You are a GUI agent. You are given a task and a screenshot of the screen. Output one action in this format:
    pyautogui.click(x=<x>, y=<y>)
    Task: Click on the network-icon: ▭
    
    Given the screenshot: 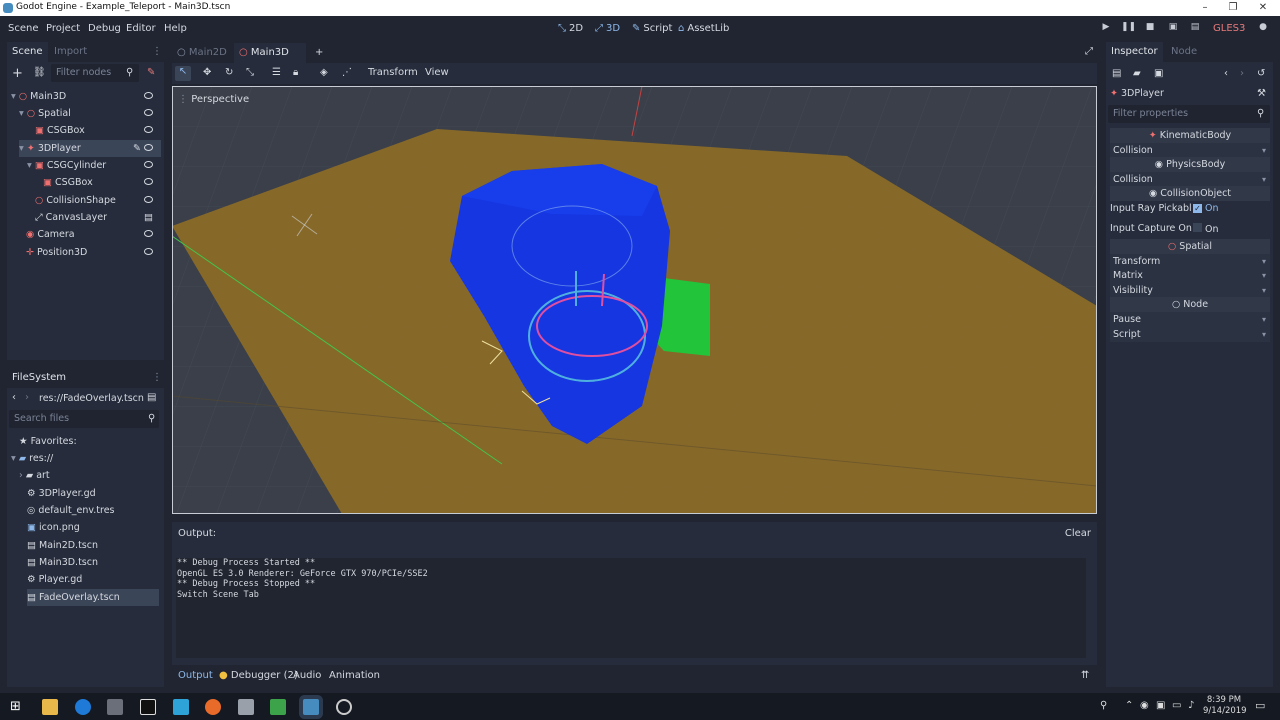 What is the action you would take?
    pyautogui.click(x=1176, y=705)
    